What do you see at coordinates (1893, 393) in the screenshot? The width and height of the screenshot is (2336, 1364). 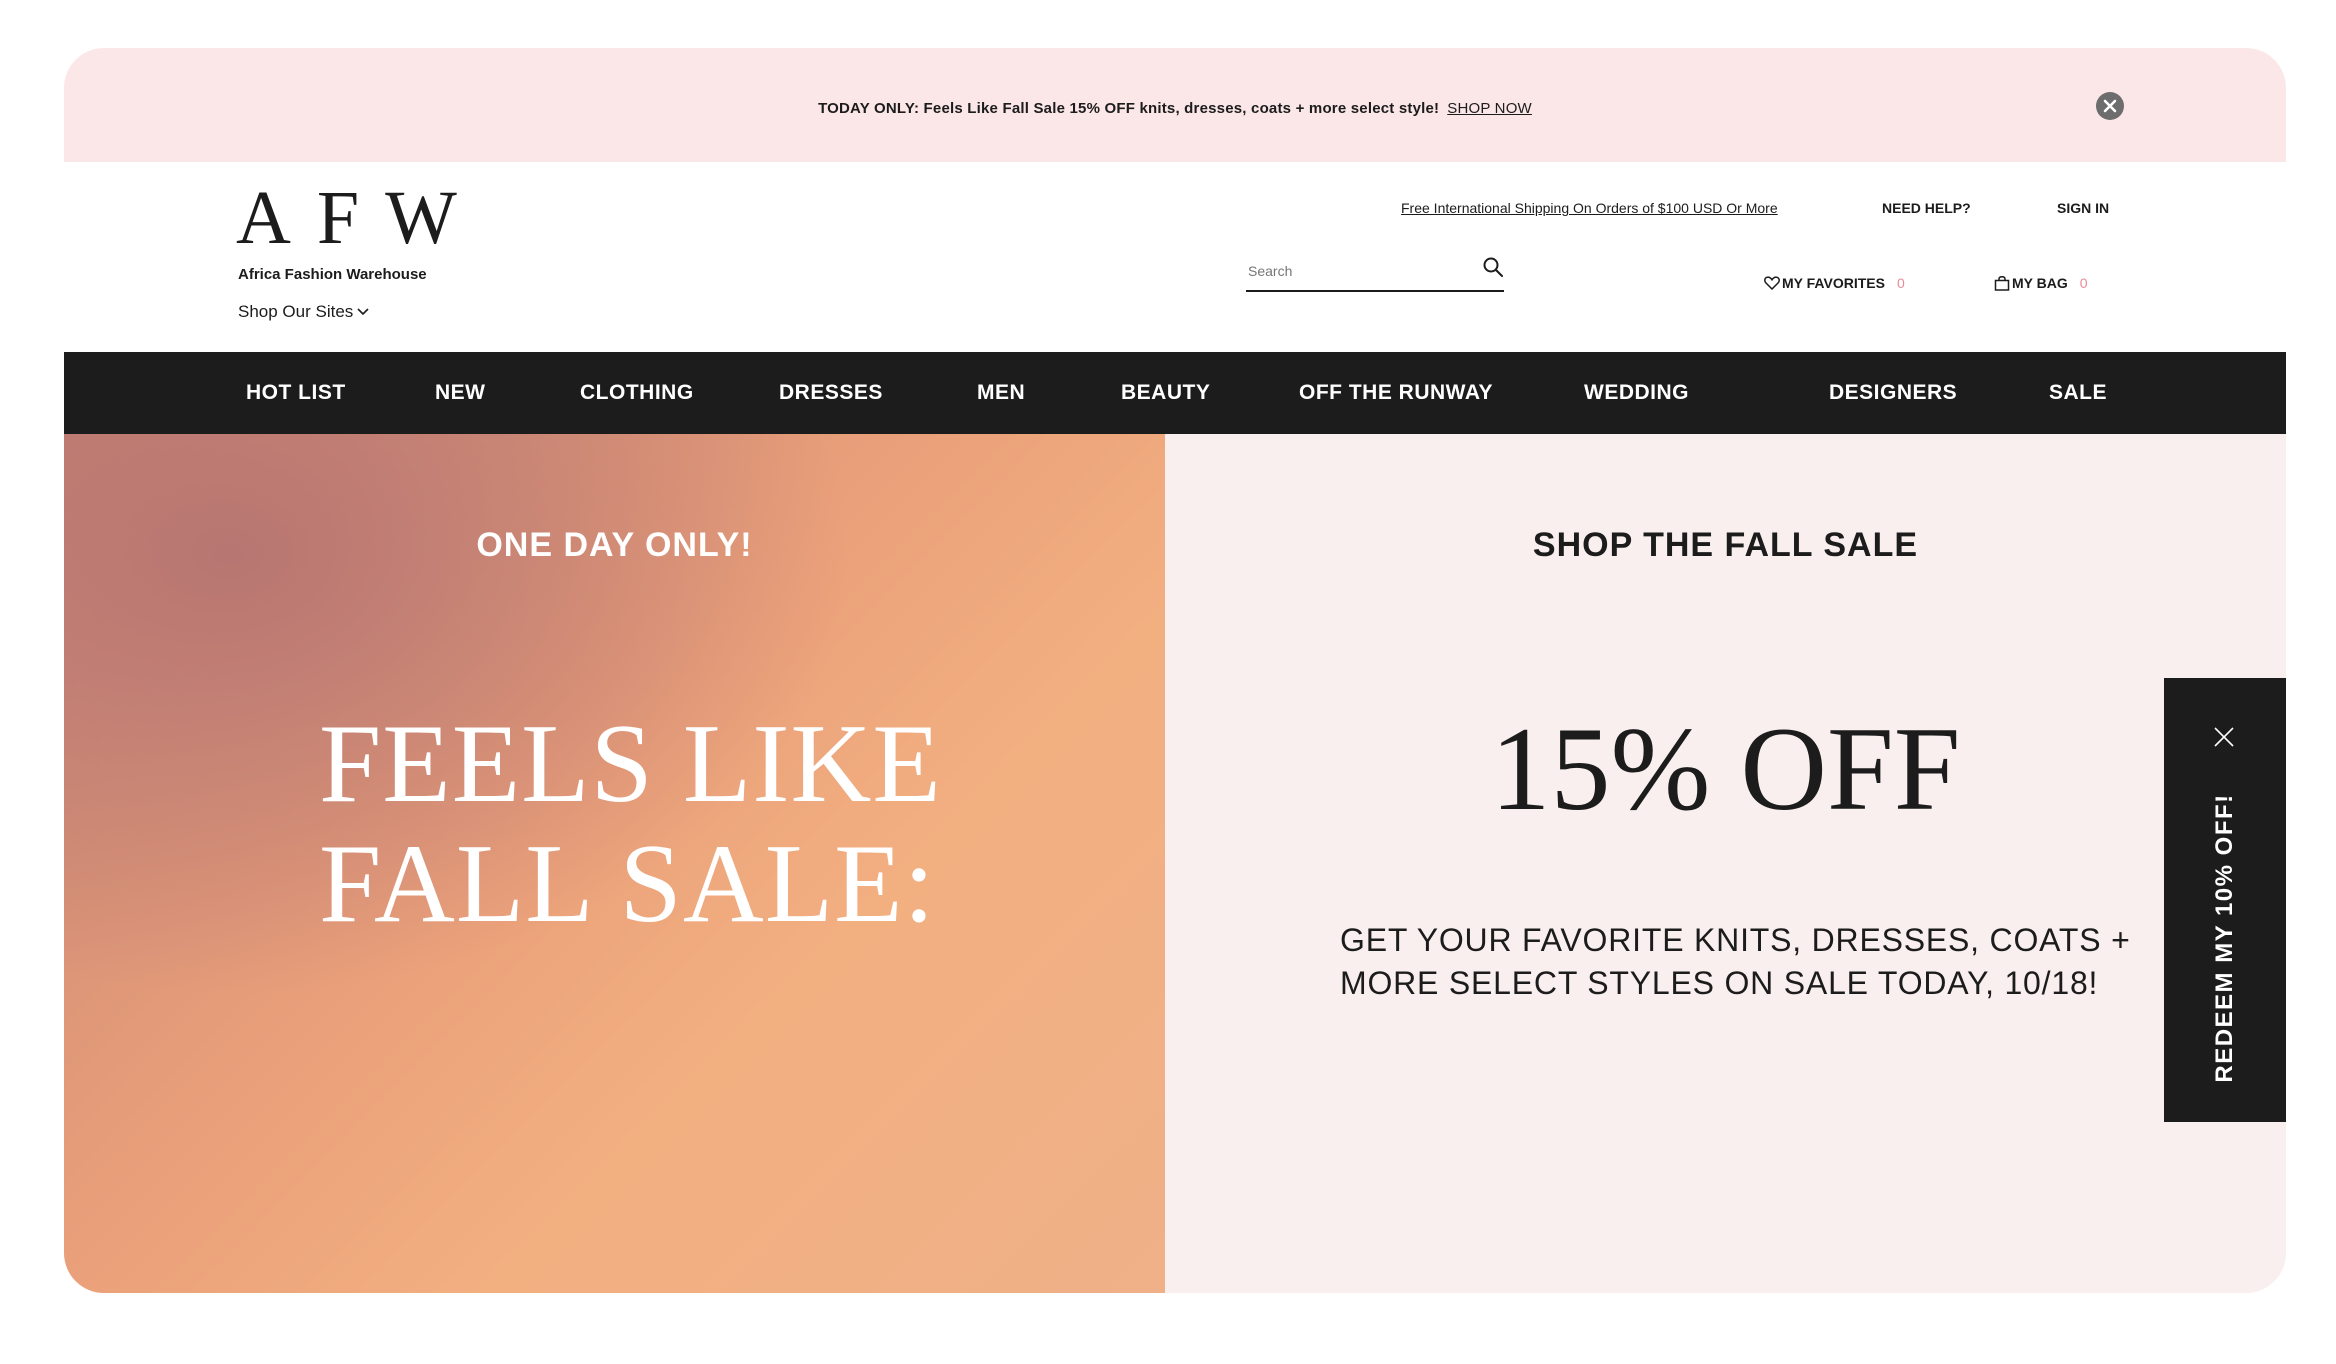 I see `nav-designers: DESIGNERS` at bounding box center [1893, 393].